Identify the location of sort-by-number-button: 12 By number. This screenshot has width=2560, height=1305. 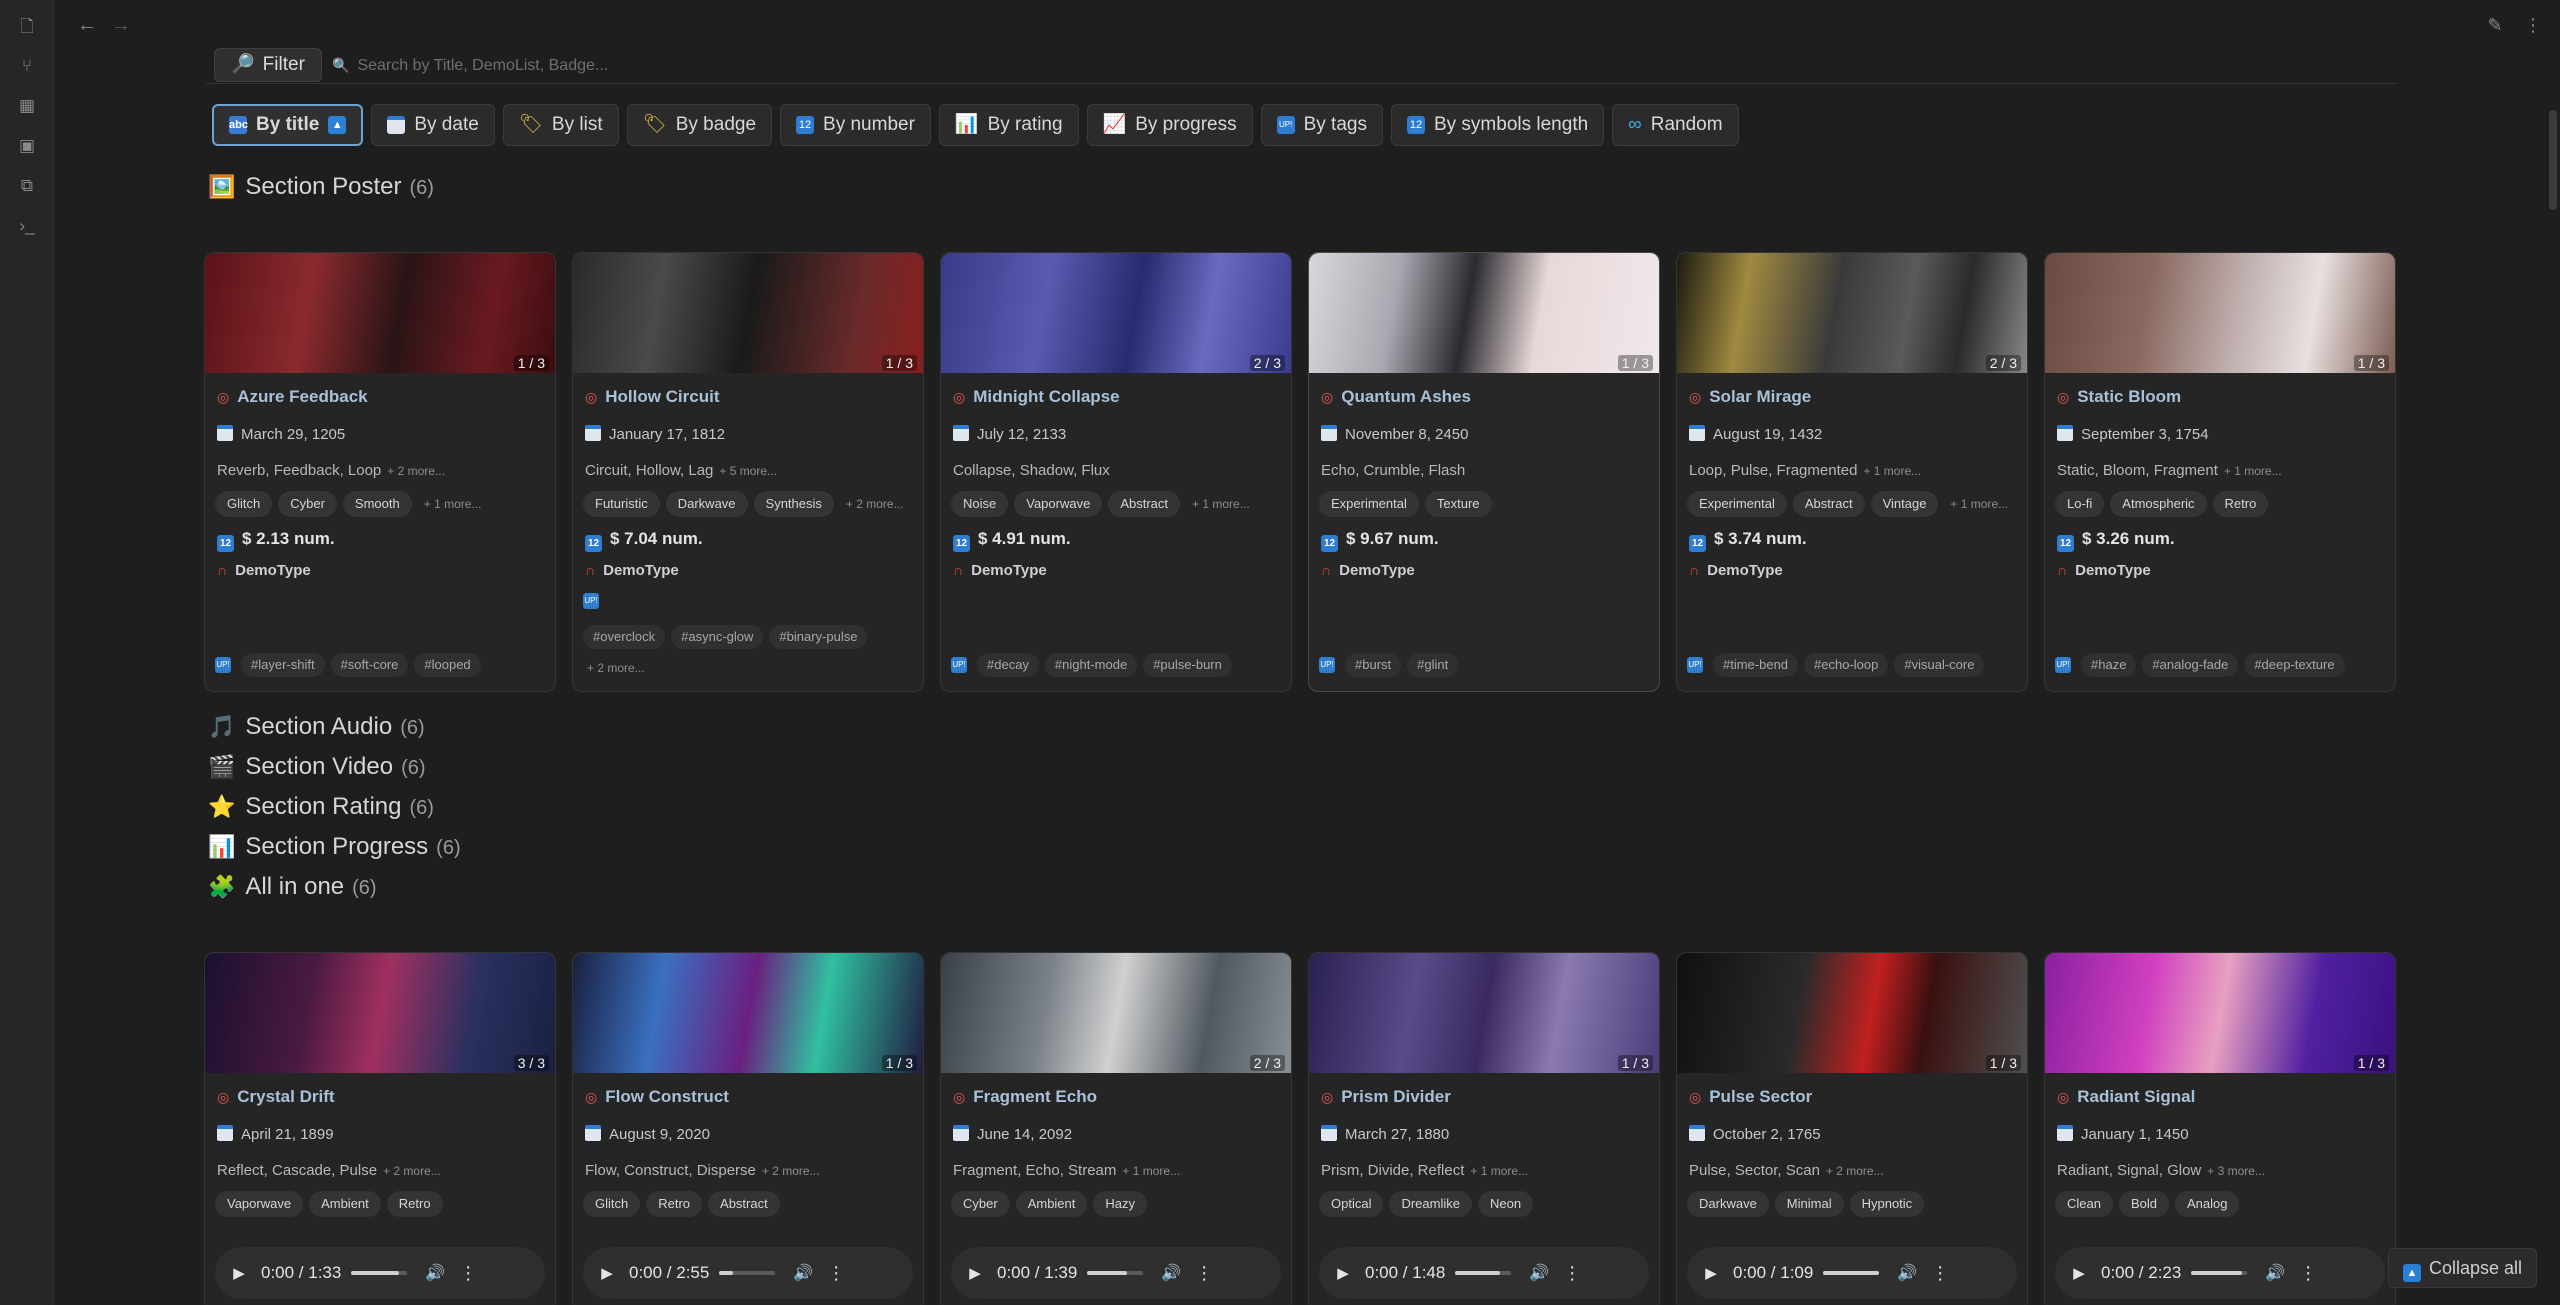
(855, 125).